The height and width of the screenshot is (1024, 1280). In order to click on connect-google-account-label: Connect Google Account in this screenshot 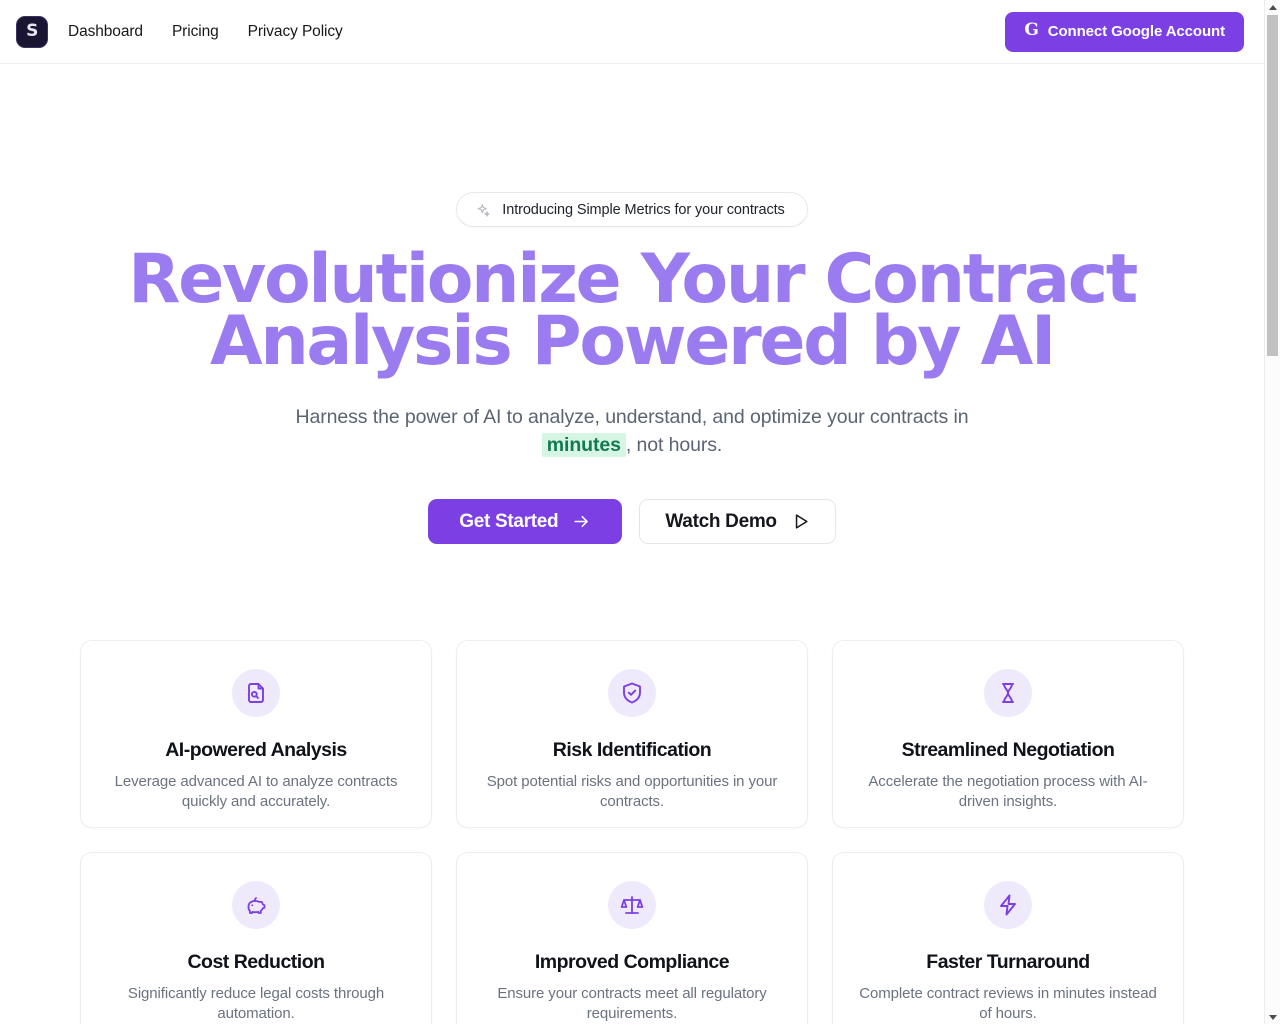, I will do `click(1136, 31)`.